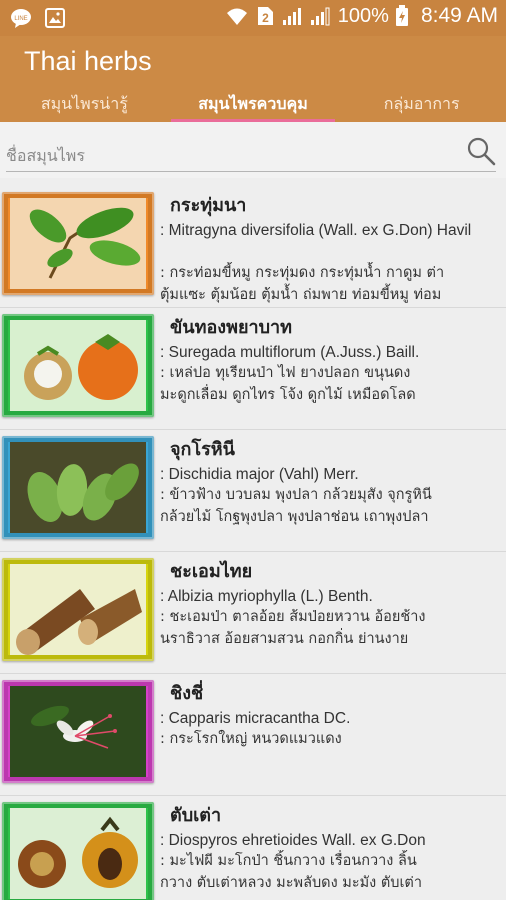 The image size is (506, 900). I want to click on sim-icon: 2, so click(265, 16).